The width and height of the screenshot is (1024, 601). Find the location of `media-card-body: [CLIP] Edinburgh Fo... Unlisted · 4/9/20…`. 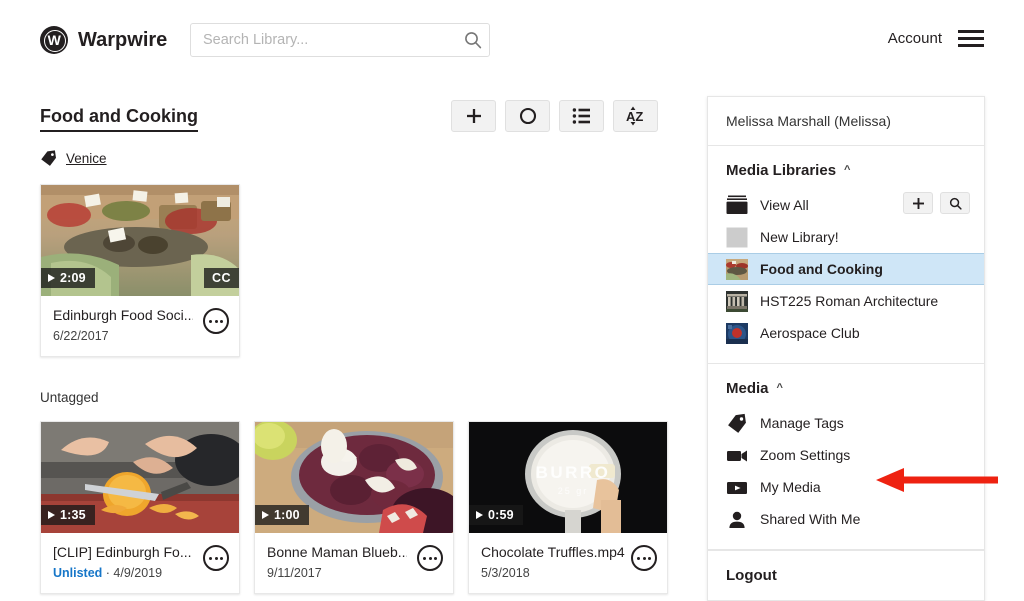

media-card-body: [CLIP] Edinburgh Fo... Unlisted · 4/9/20… is located at coordinates (140, 563).